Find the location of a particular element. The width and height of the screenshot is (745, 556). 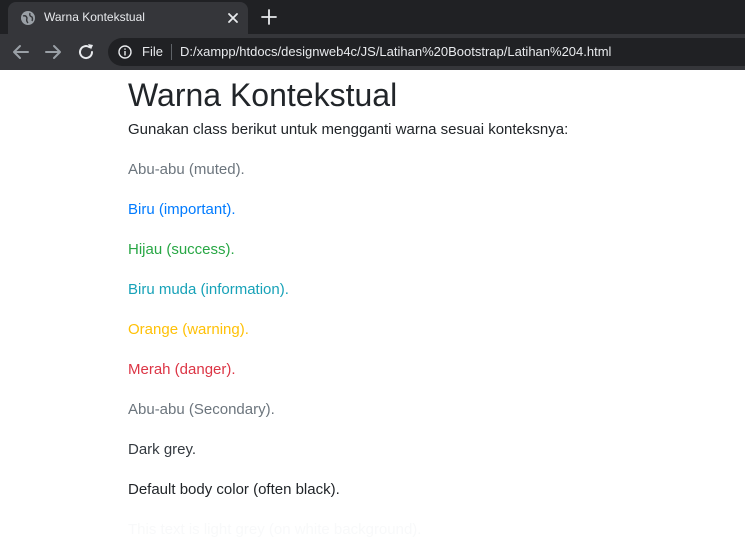

arrow-left-icon is located at coordinates (21, 52).